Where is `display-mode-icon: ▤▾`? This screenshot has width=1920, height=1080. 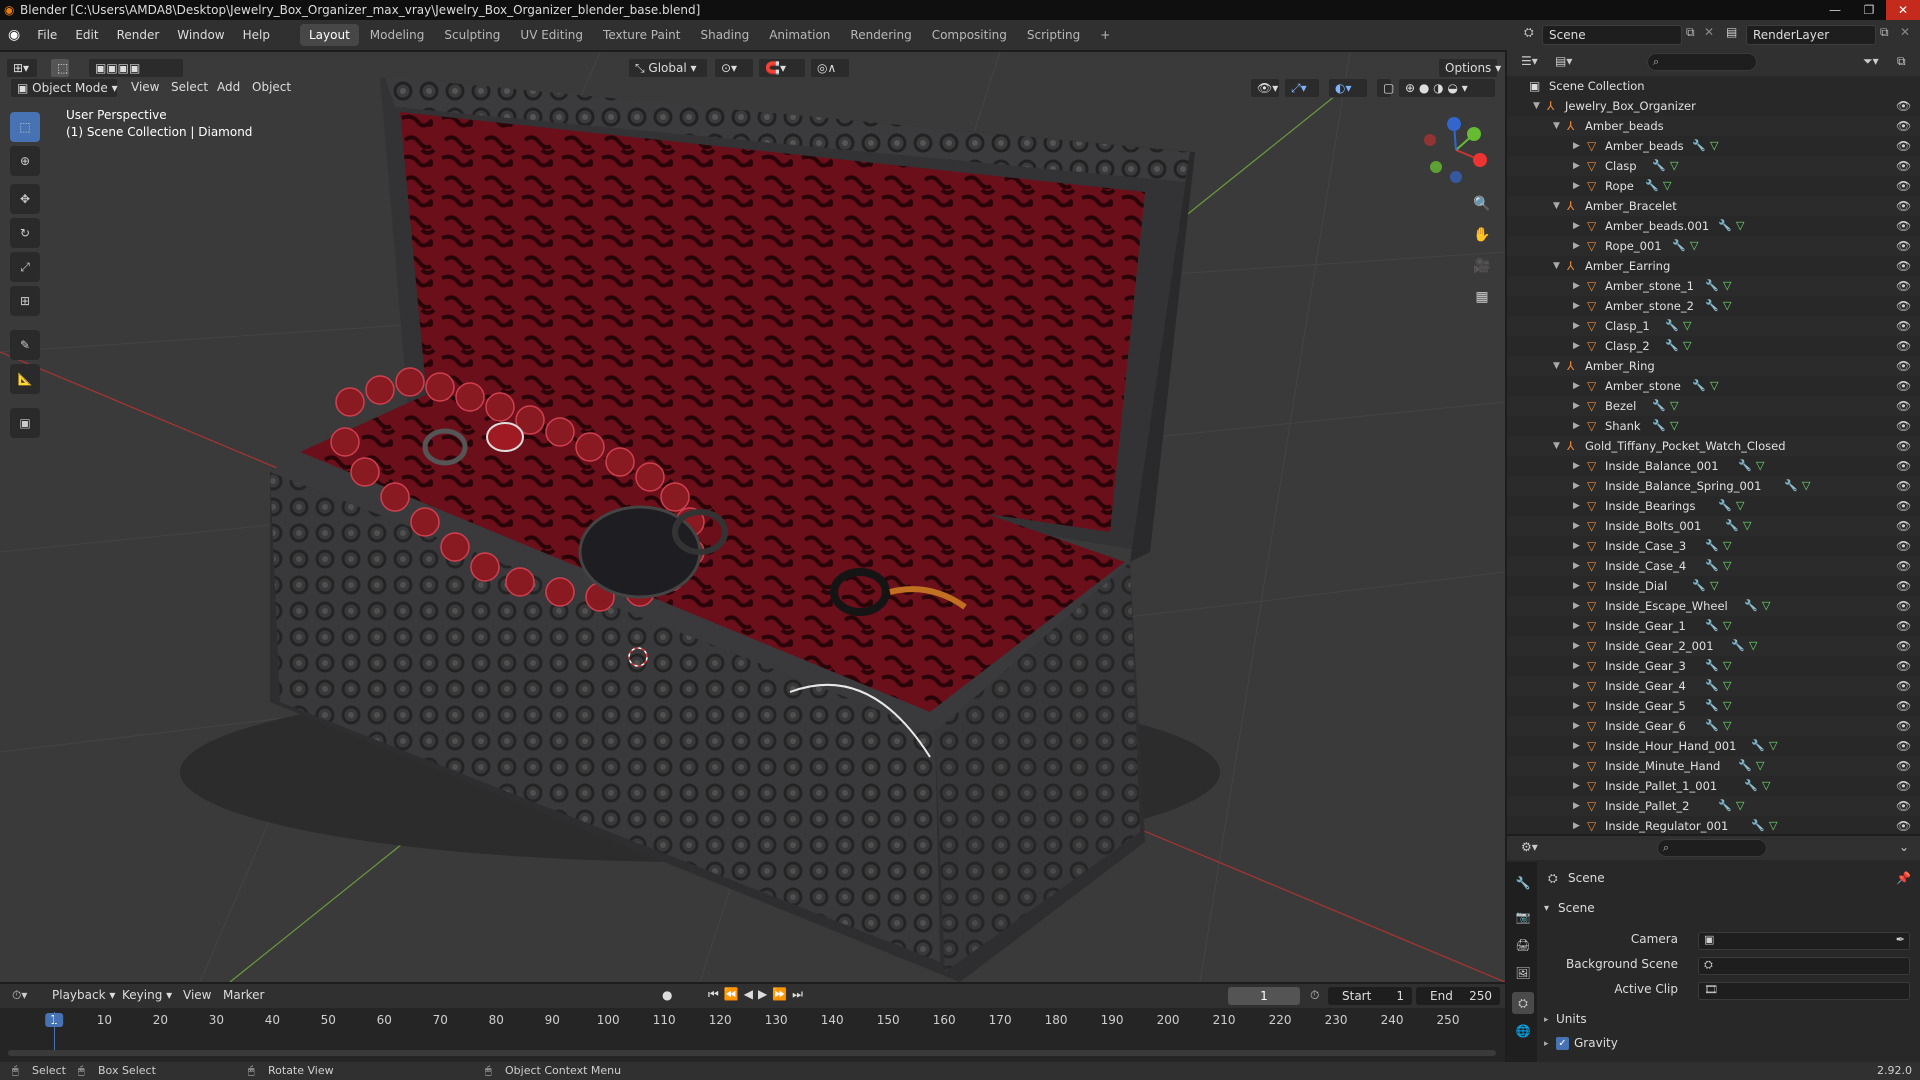 display-mode-icon: ▤▾ is located at coordinates (1563, 61).